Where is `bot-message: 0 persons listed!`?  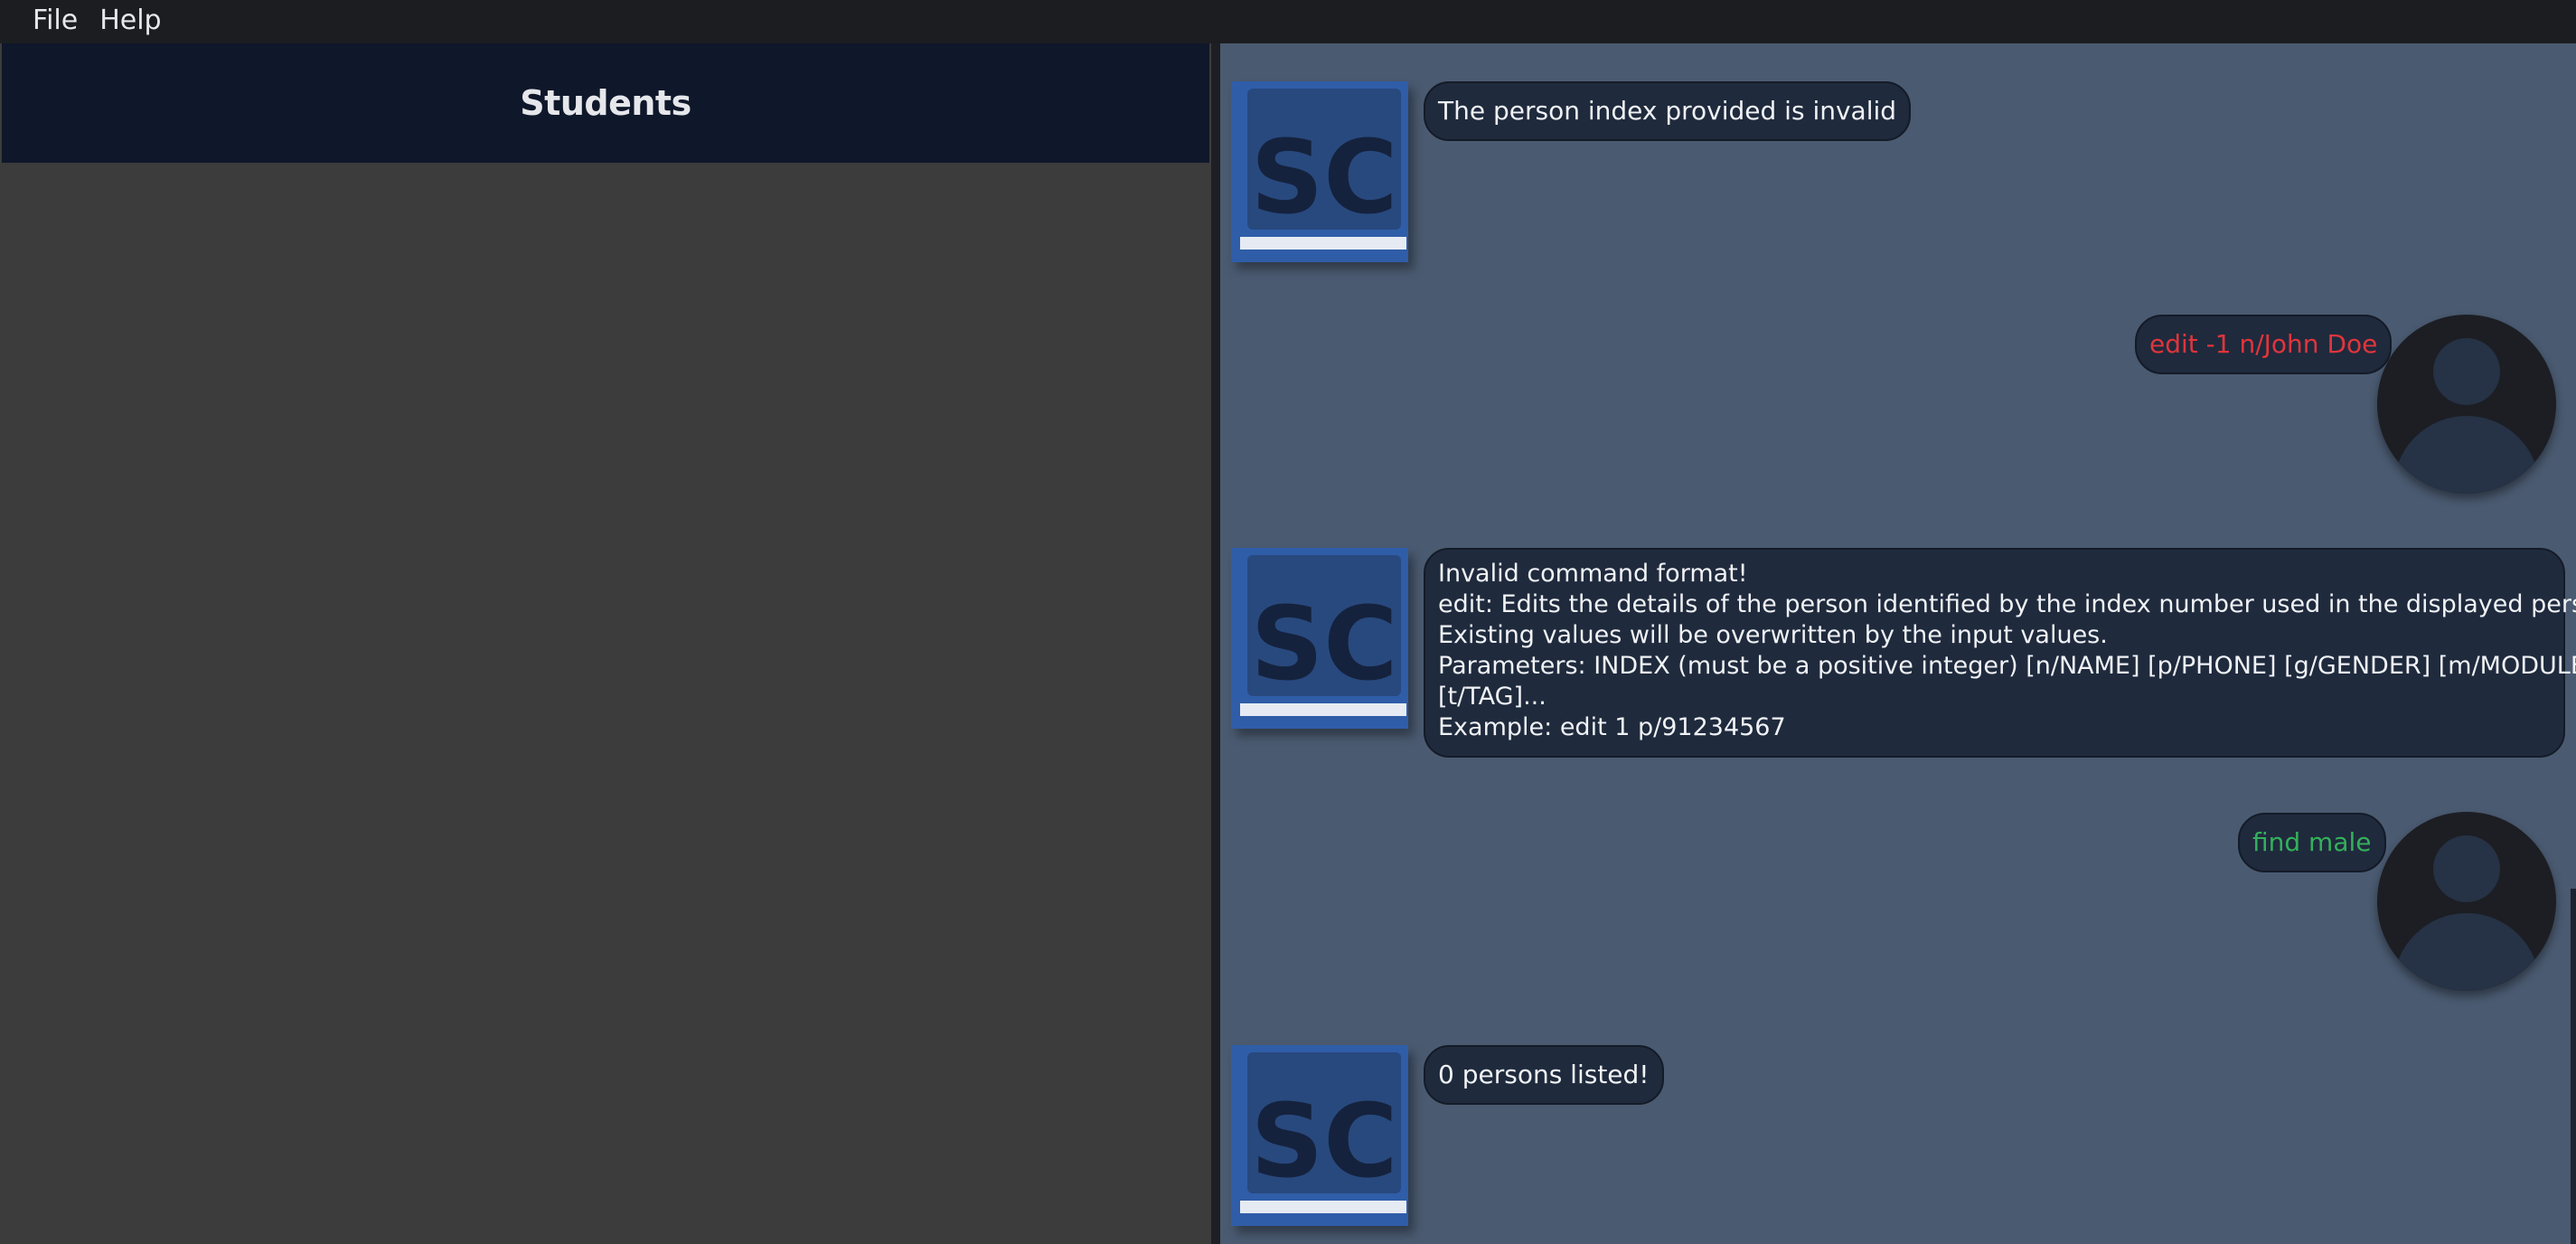
bot-message: 0 persons listed! is located at coordinates (1544, 1075).